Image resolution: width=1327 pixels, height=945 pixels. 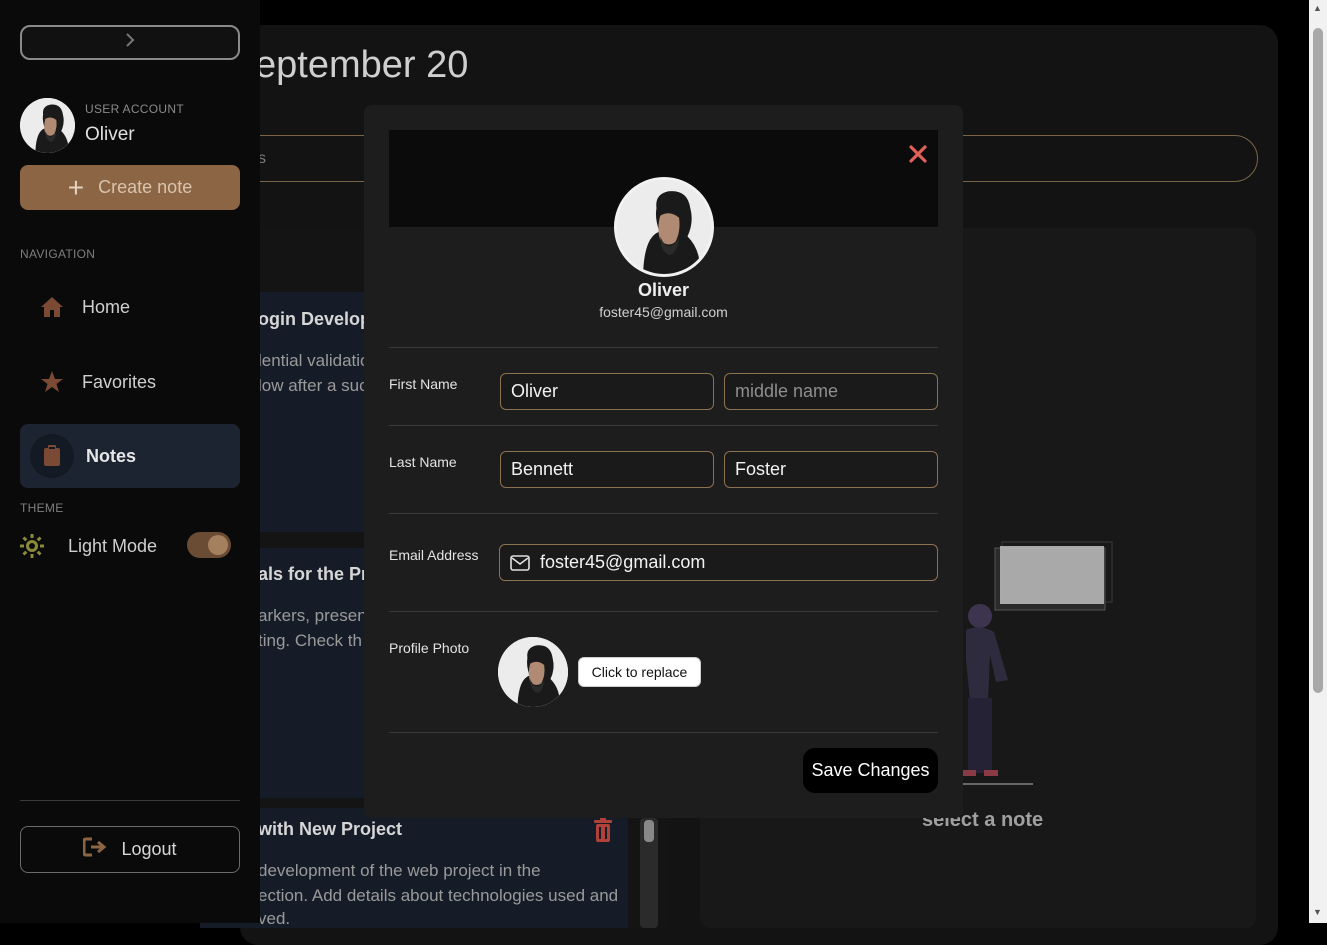 What do you see at coordinates (1317, 8) in the screenshot?
I see `scroll-up-icon: ▲` at bounding box center [1317, 8].